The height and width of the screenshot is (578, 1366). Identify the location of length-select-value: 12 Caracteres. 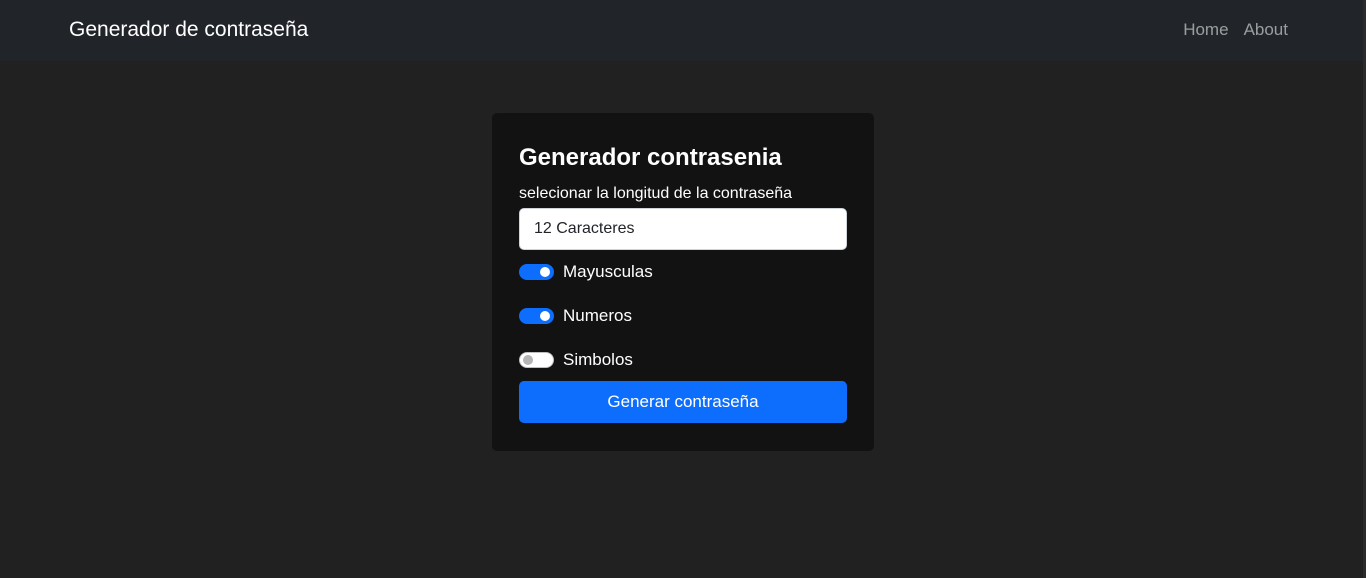
(584, 228).